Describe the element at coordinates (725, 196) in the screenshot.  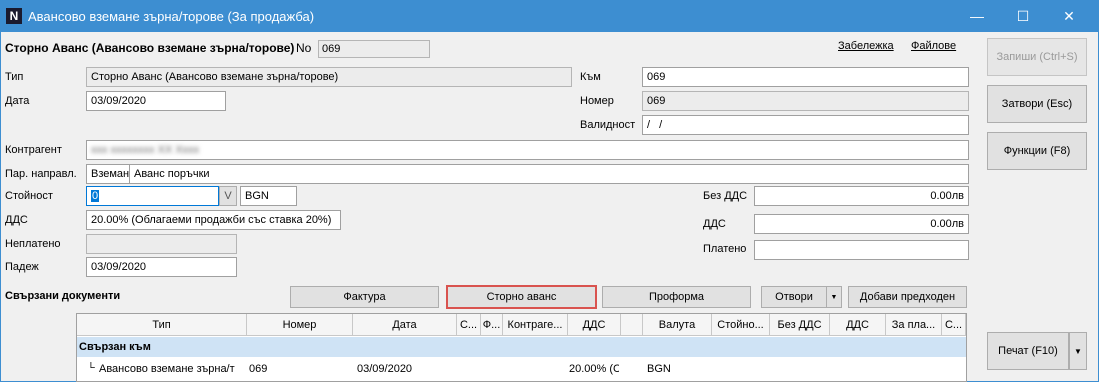
I see `no-vat-label: Без ДДС` at that location.